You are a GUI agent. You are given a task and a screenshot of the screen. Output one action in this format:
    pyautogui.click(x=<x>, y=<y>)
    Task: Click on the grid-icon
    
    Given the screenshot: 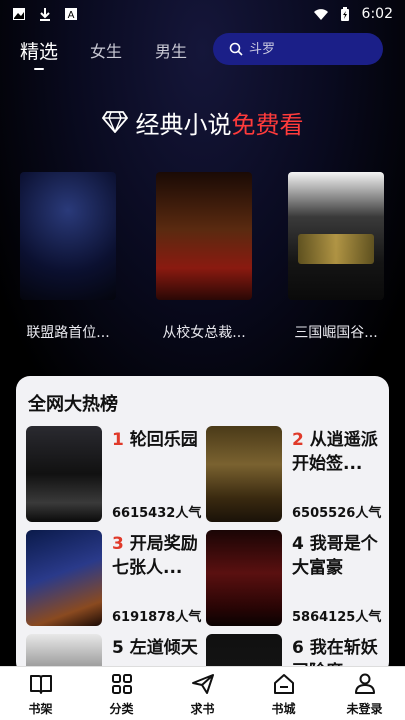 What is the action you would take?
    pyautogui.click(x=121, y=683)
    